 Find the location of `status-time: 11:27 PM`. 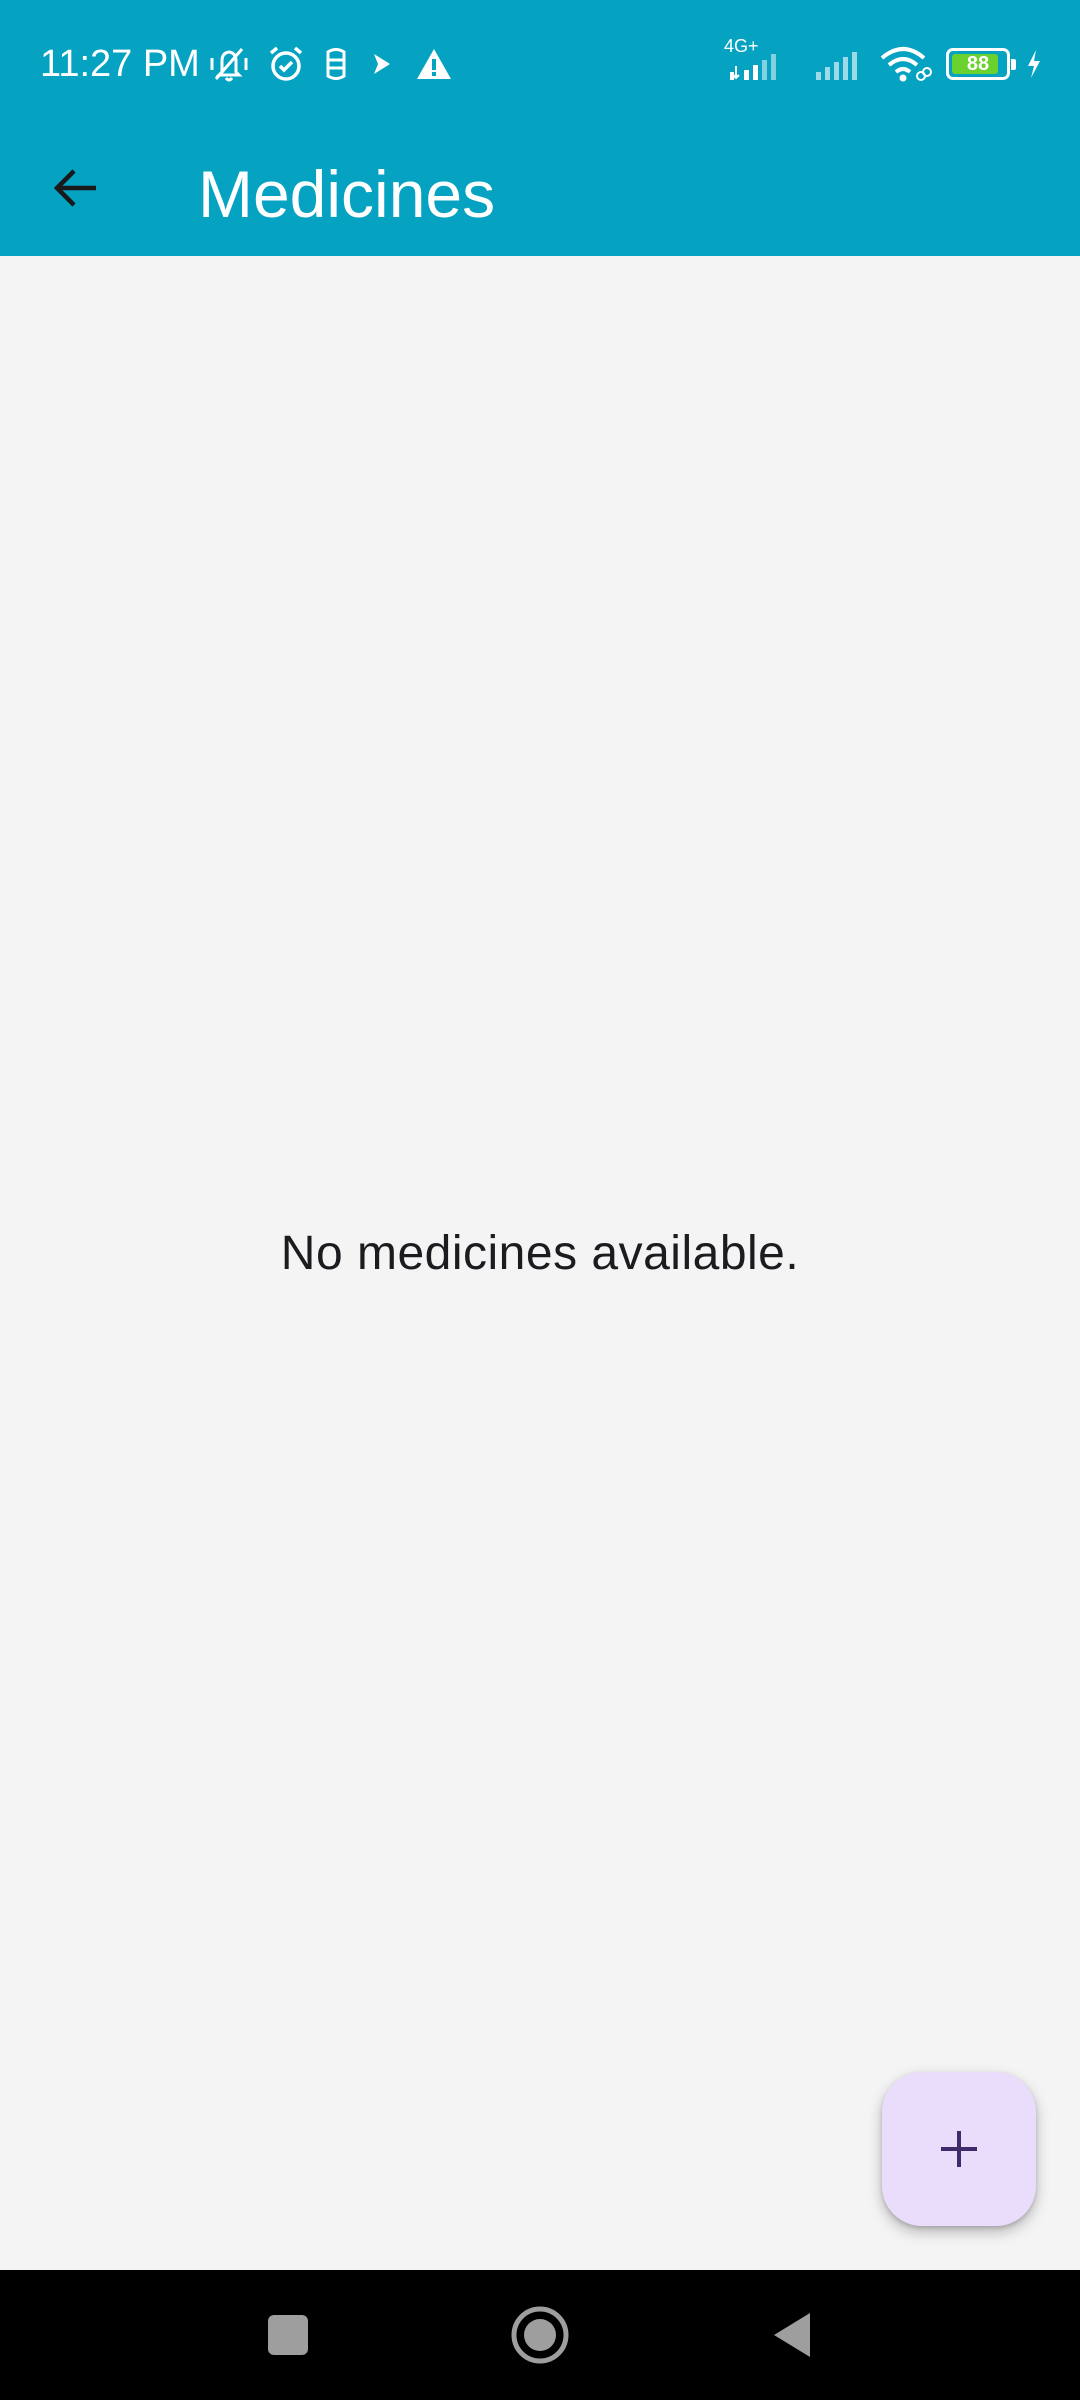

status-time: 11:27 PM is located at coordinates (120, 64).